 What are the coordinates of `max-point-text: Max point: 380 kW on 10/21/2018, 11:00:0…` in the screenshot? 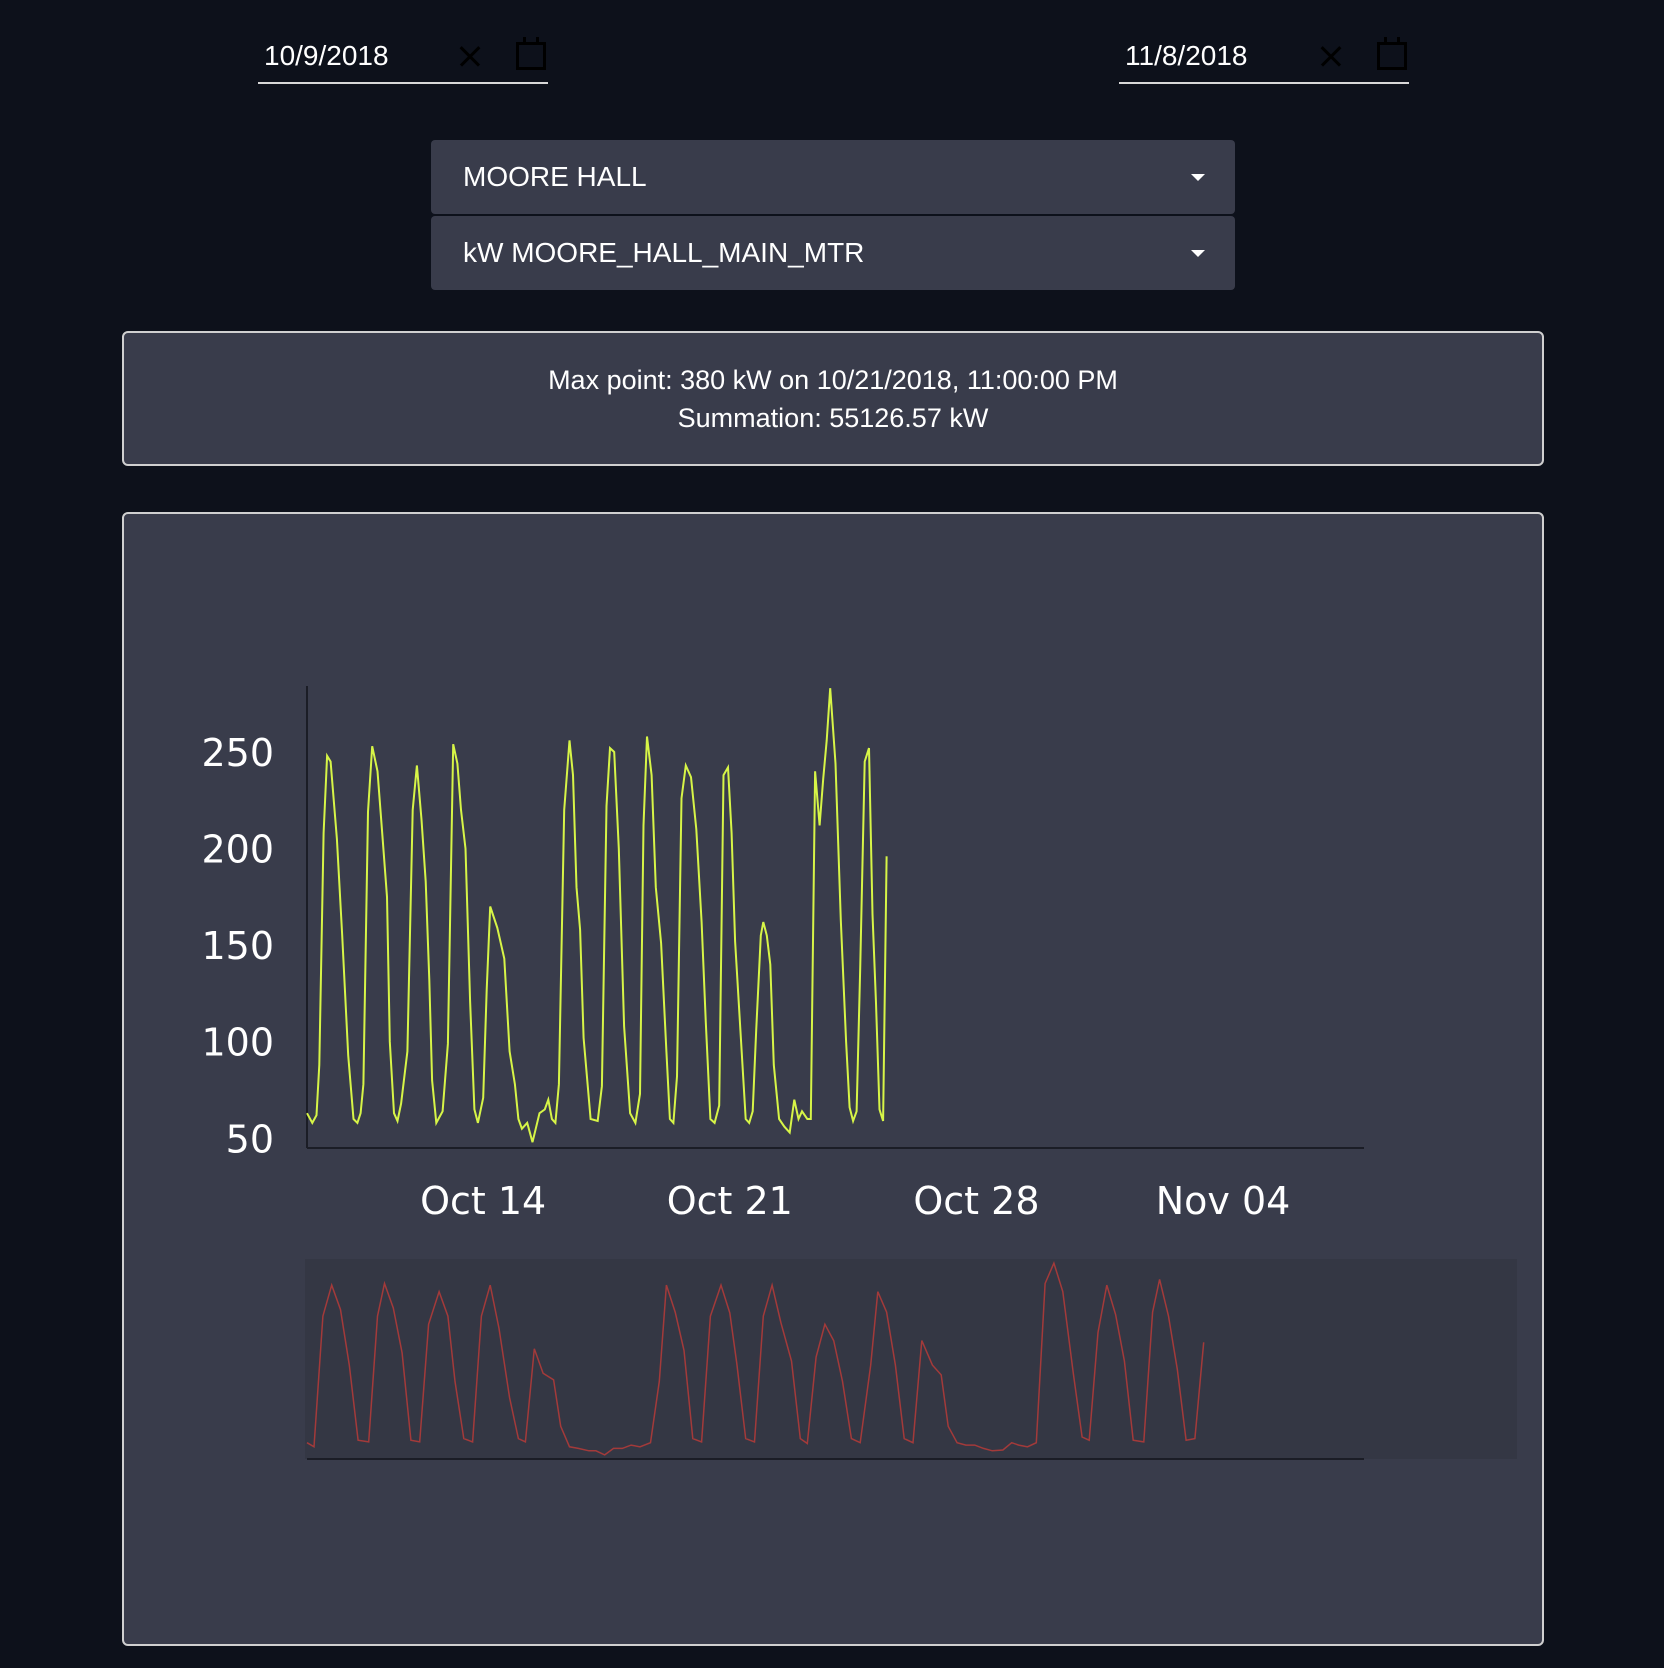 It's located at (833, 379).